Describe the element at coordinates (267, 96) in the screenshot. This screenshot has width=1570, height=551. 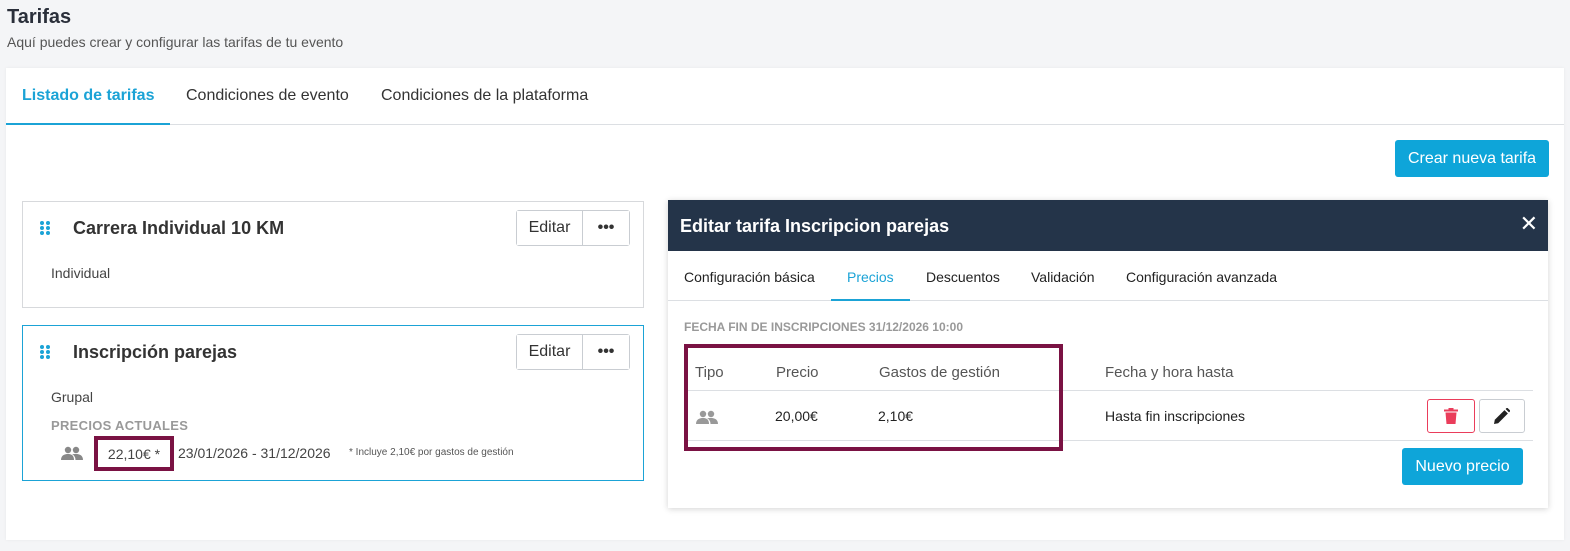
I see `tab-condiciones-de-evento: Condiciones de evento` at that location.